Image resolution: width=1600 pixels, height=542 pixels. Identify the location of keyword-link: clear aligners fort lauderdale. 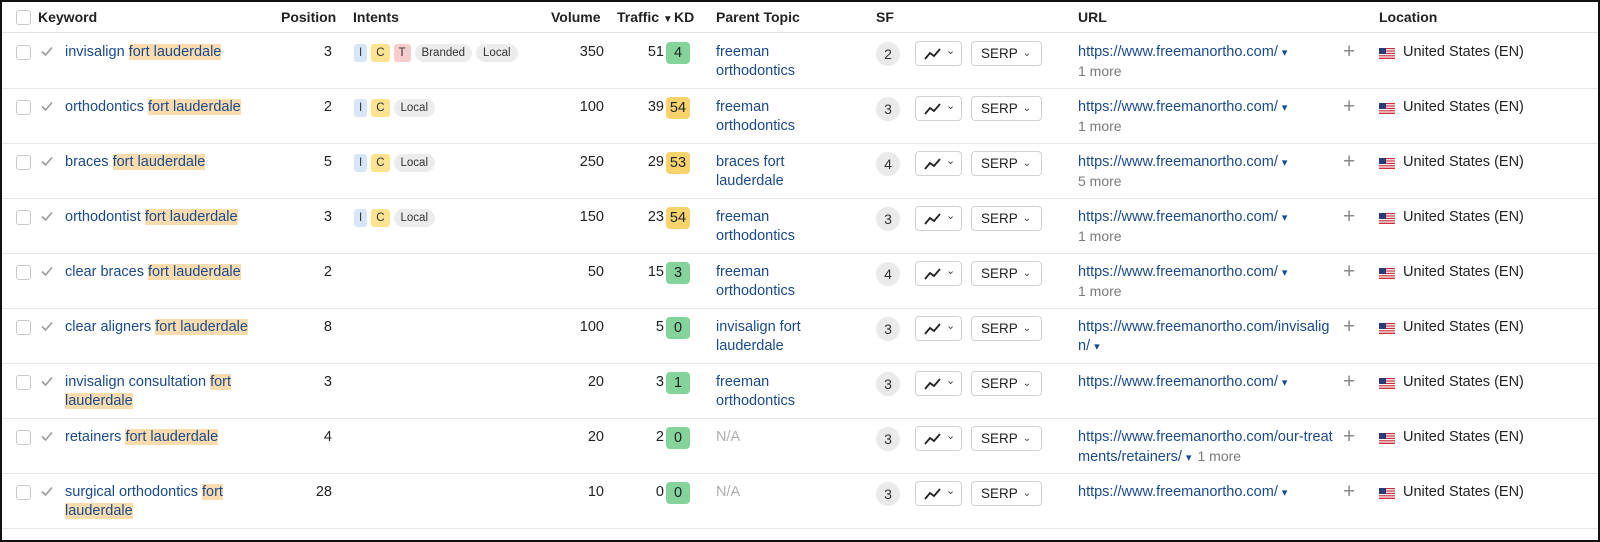
(172, 327).